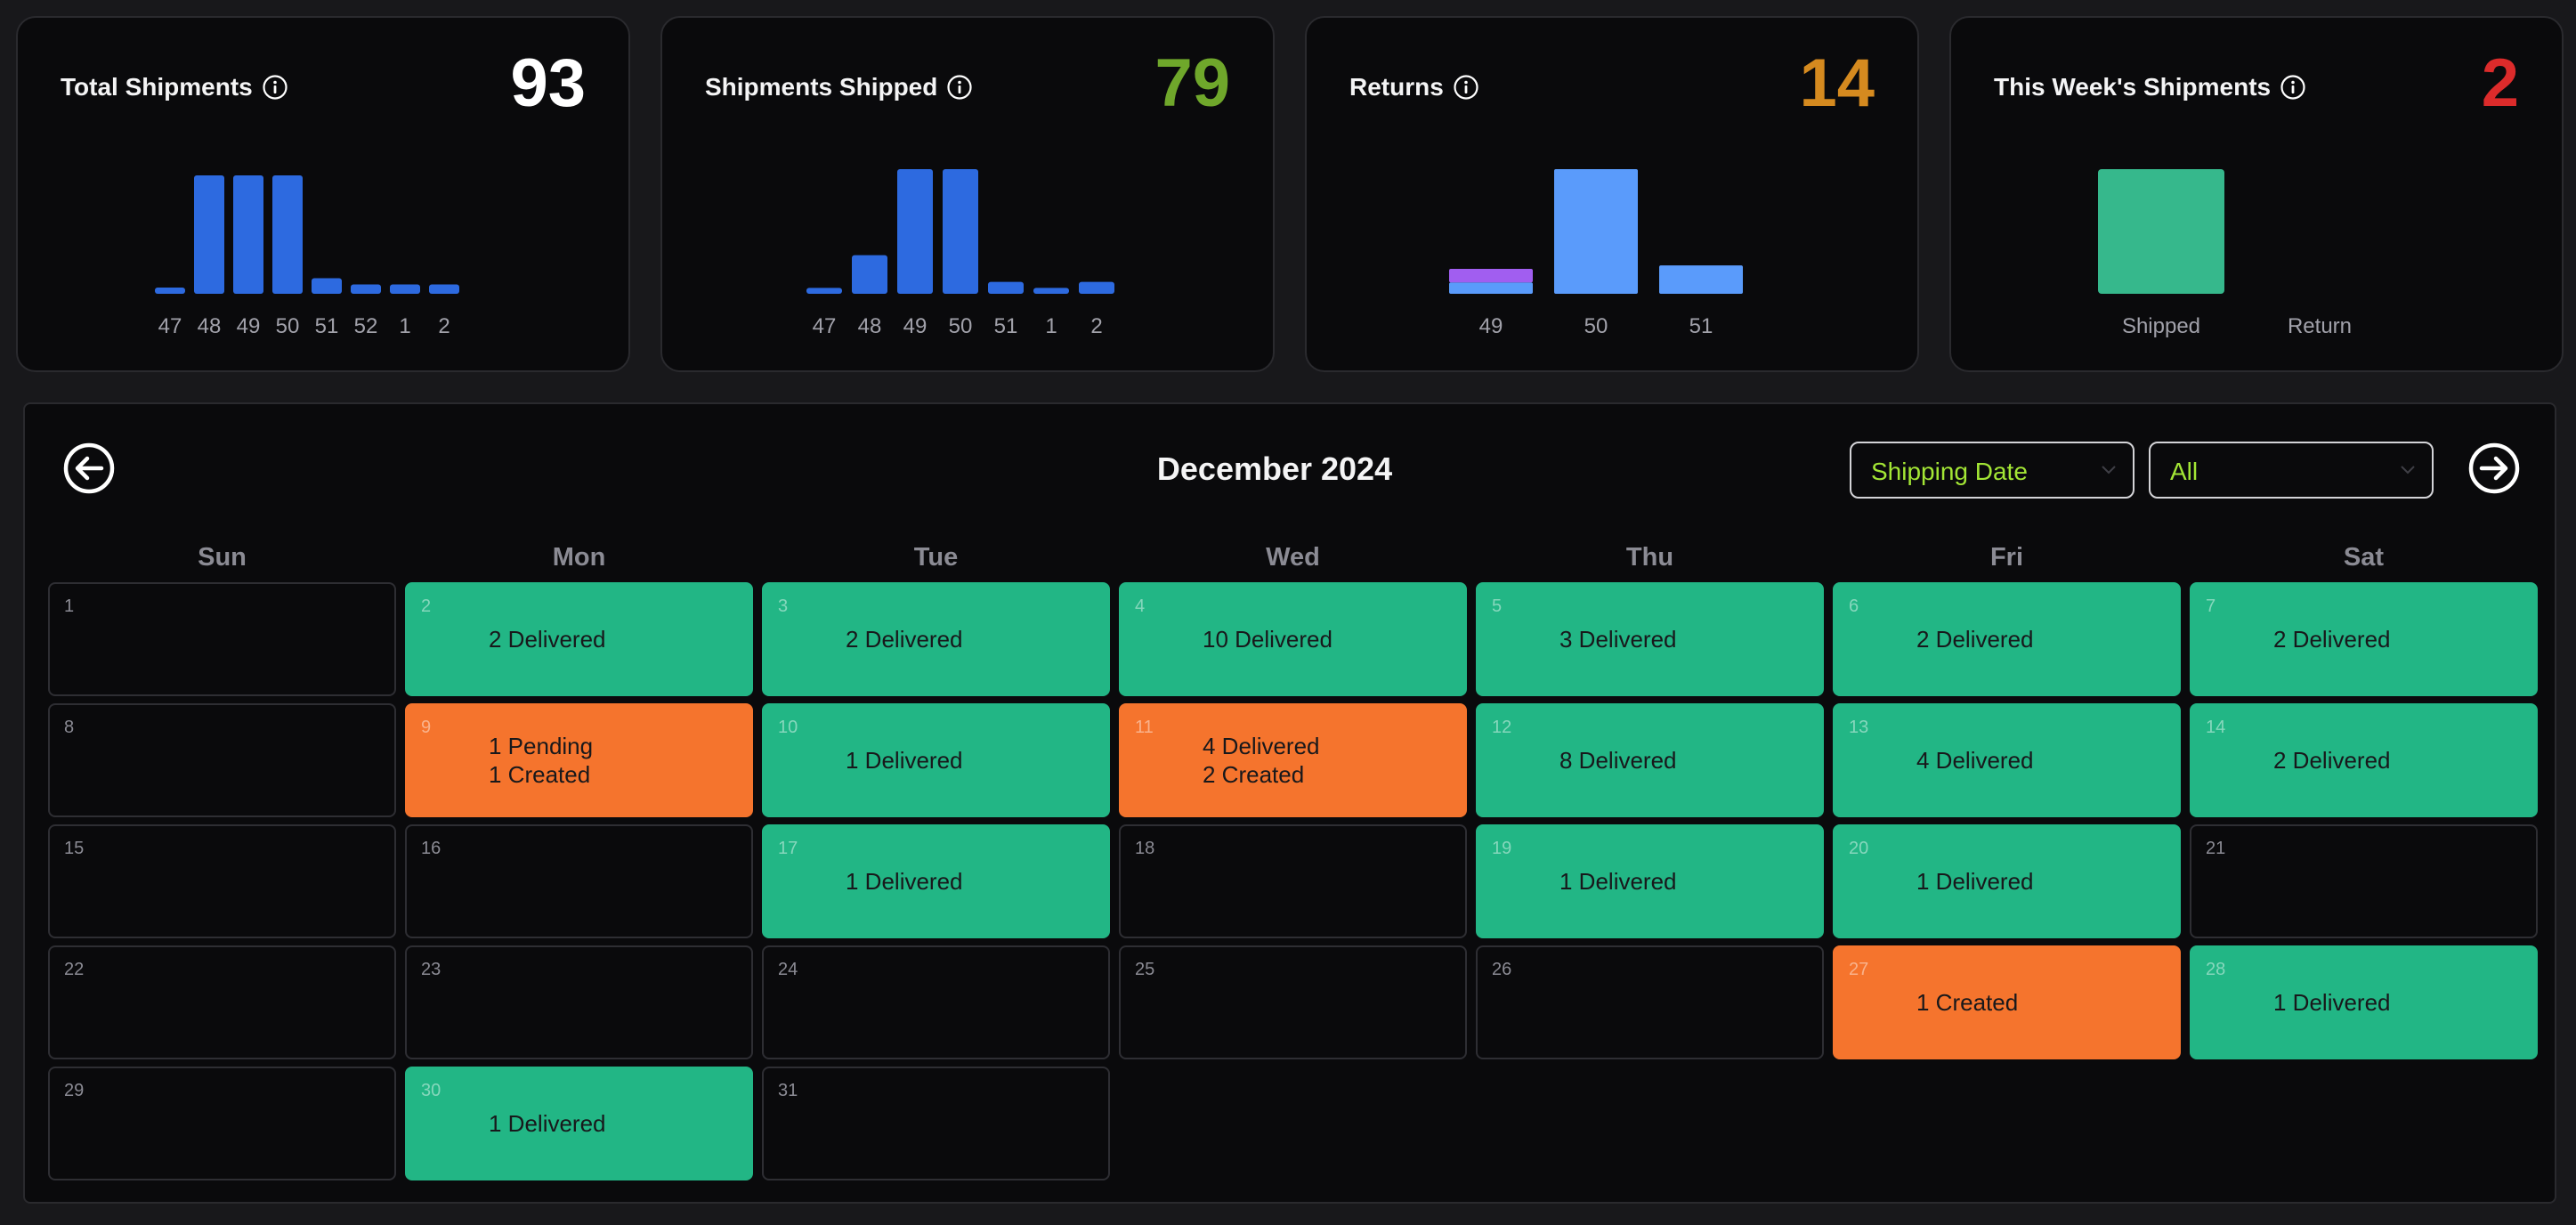  I want to click on day-cell: 12 8 Delivered, so click(1650, 760).